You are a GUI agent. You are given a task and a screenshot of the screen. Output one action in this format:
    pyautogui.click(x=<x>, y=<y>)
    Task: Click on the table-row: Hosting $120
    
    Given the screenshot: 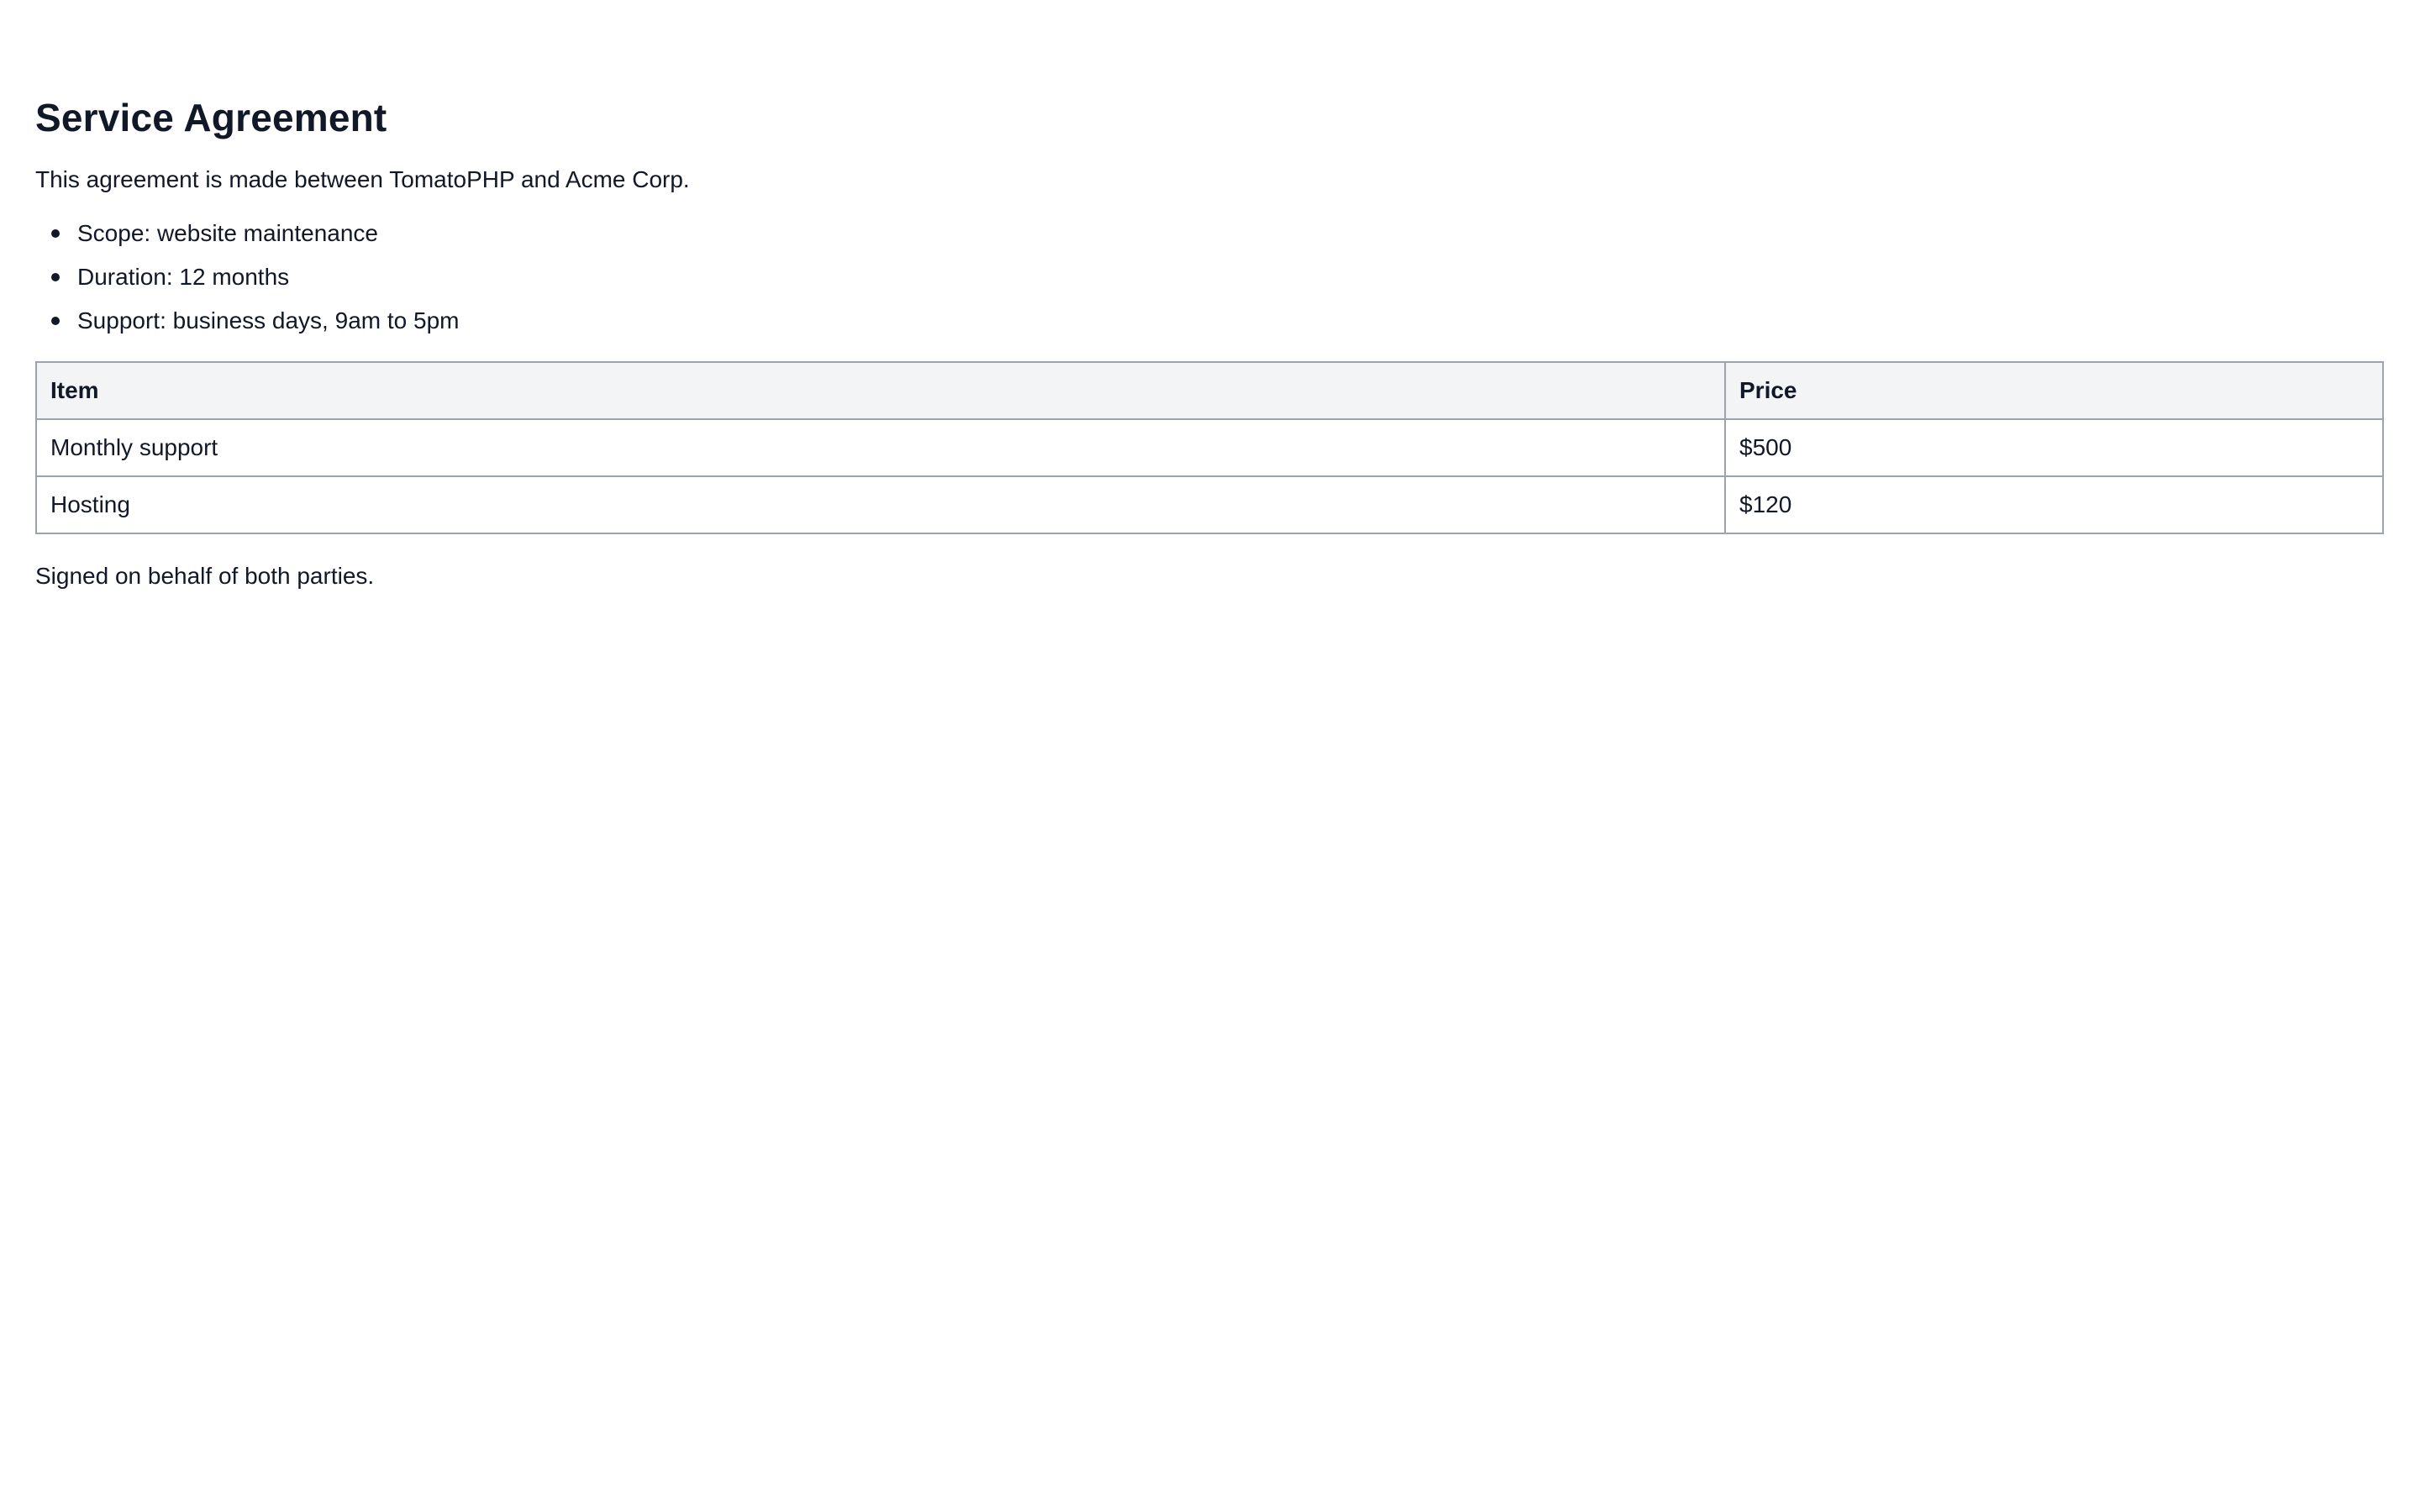 What is the action you would take?
    pyautogui.click(x=1209, y=504)
    